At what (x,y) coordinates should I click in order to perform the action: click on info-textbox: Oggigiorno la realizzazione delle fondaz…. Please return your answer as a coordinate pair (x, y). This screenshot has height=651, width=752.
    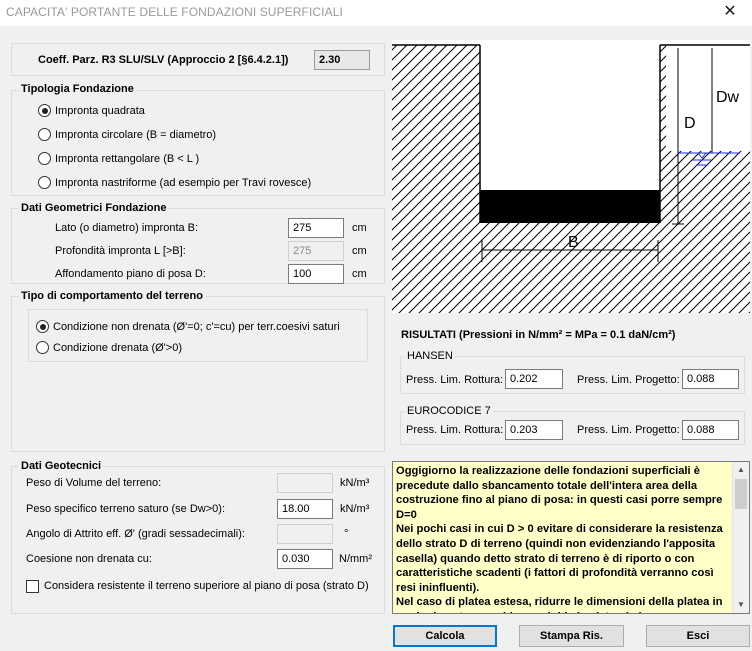
    Looking at the image, I should click on (571, 537).